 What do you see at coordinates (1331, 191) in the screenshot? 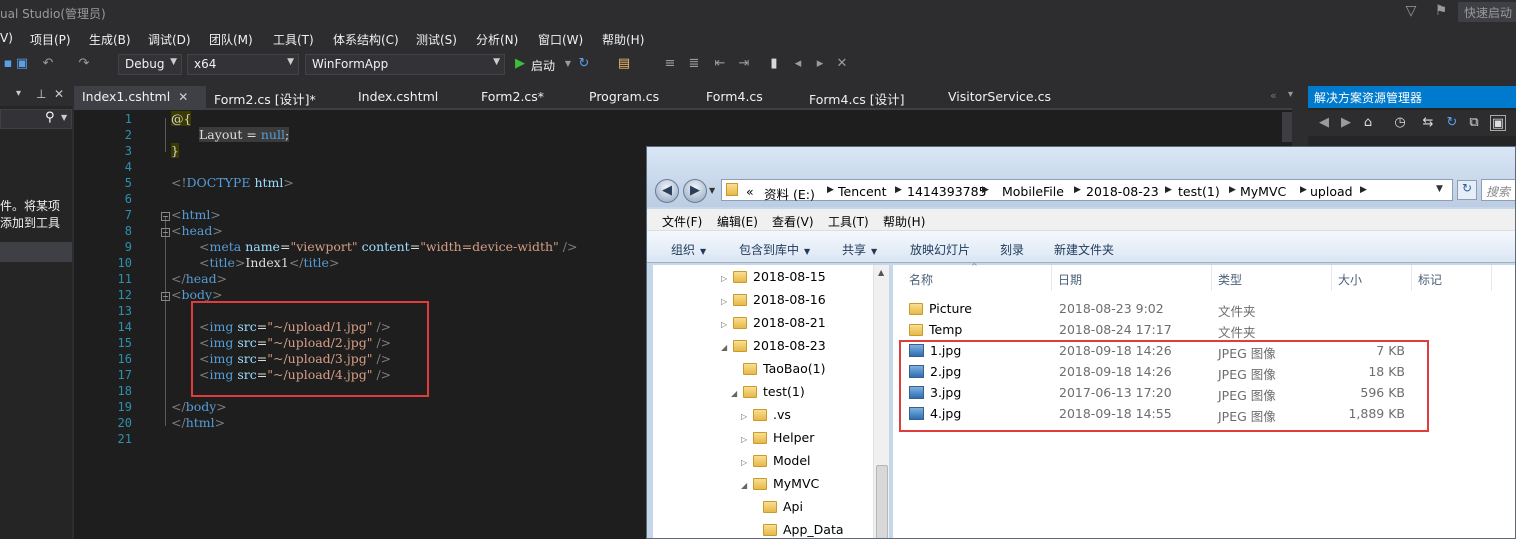
I see `breadcrumb-item: upload` at bounding box center [1331, 191].